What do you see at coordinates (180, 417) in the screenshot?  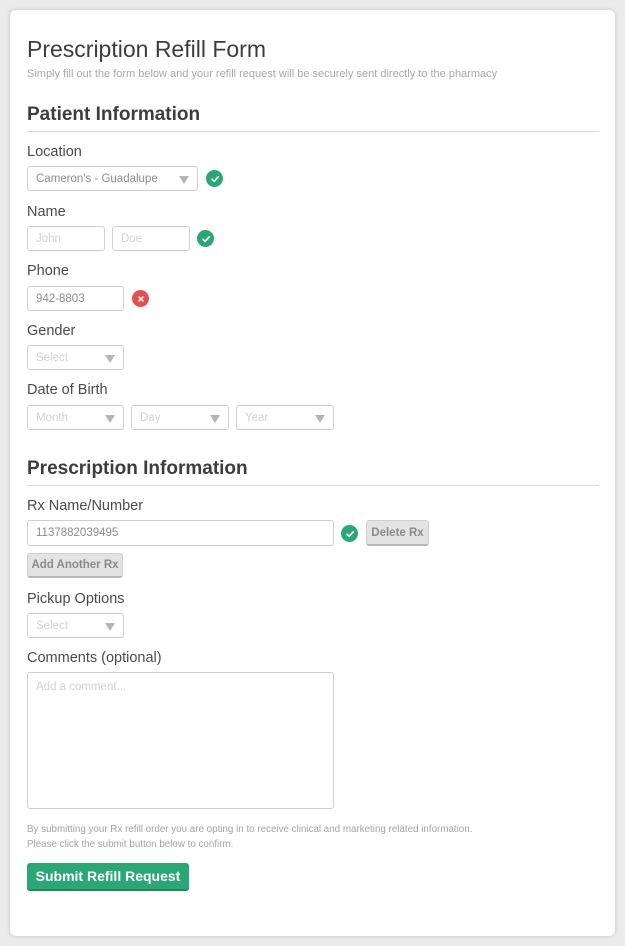 I see `dob-day-select: Day` at bounding box center [180, 417].